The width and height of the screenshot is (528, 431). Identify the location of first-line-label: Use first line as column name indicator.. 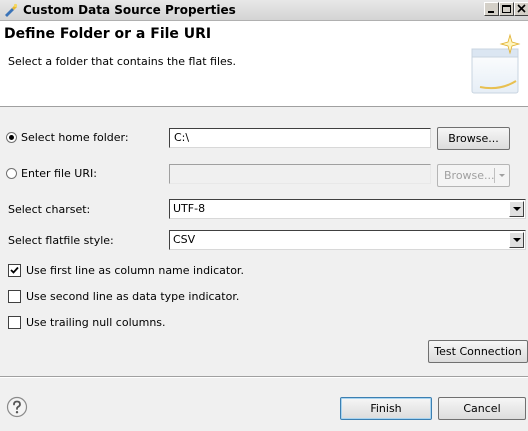
(135, 270).